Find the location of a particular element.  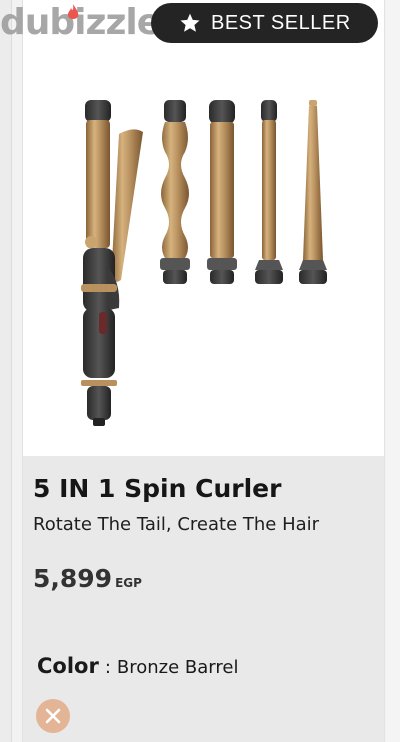

color-label: Color is located at coordinates (68, 666).